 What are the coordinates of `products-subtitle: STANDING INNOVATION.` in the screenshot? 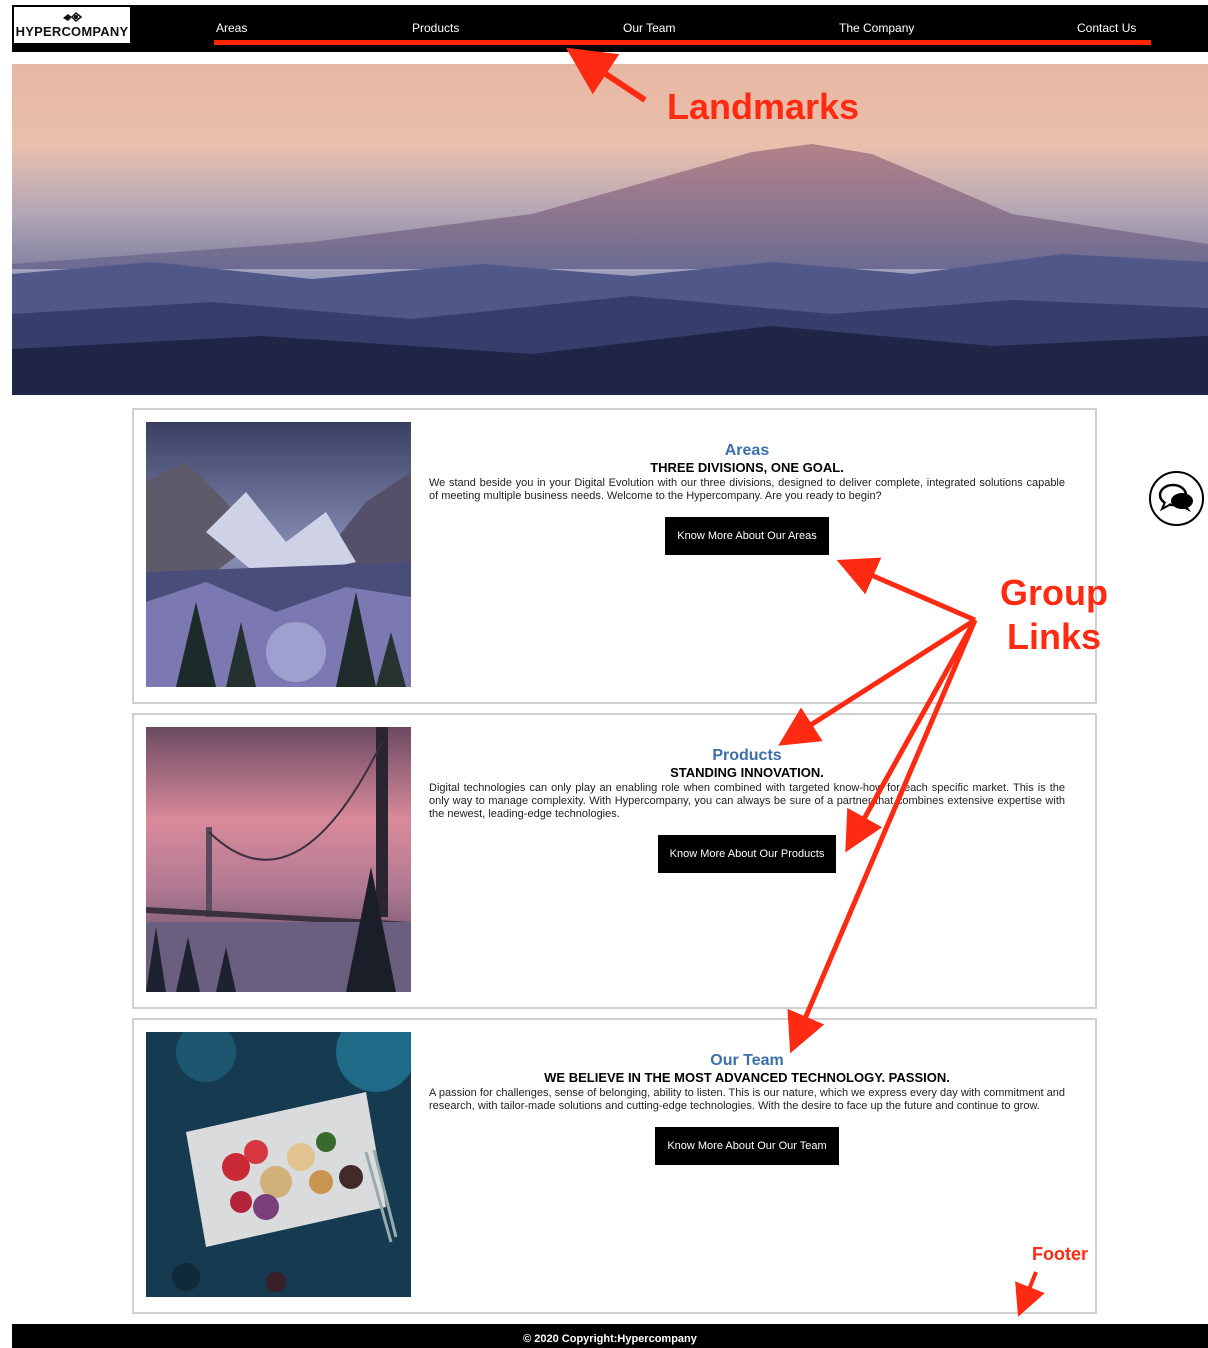 It's located at (747, 772).